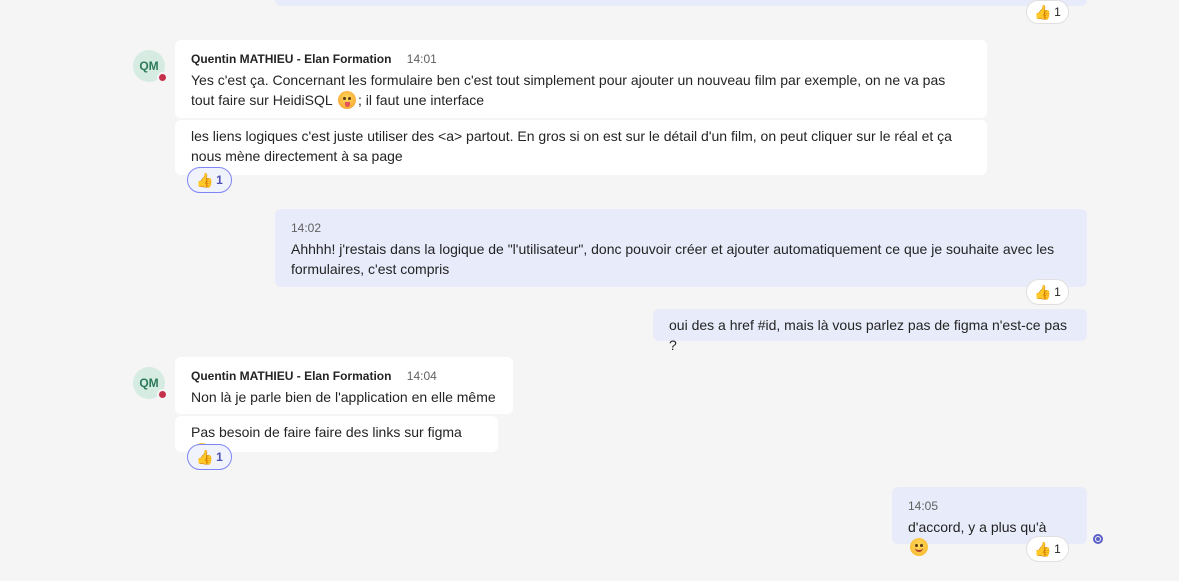 The width and height of the screenshot is (1179, 581). What do you see at coordinates (421, 59) in the screenshot?
I see `timestamp: 14:01` at bounding box center [421, 59].